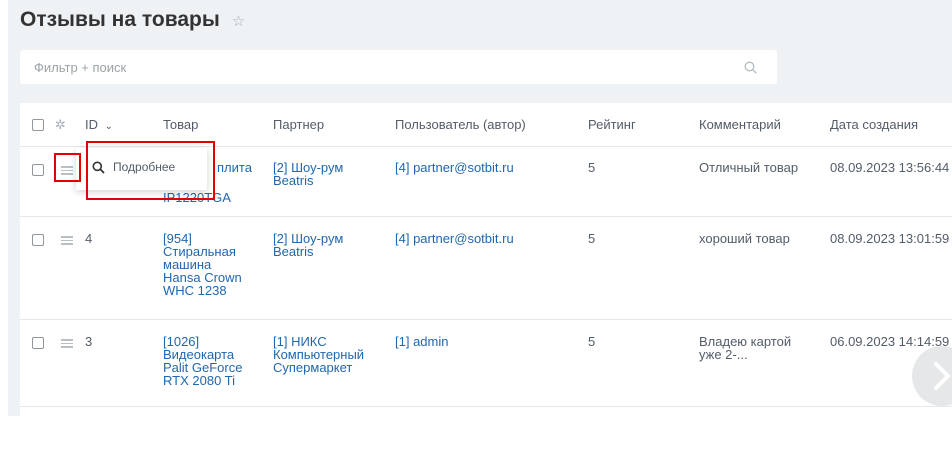 The image size is (952, 463). What do you see at coordinates (298, 124) in the screenshot?
I see `column-header-partner: Партнер` at bounding box center [298, 124].